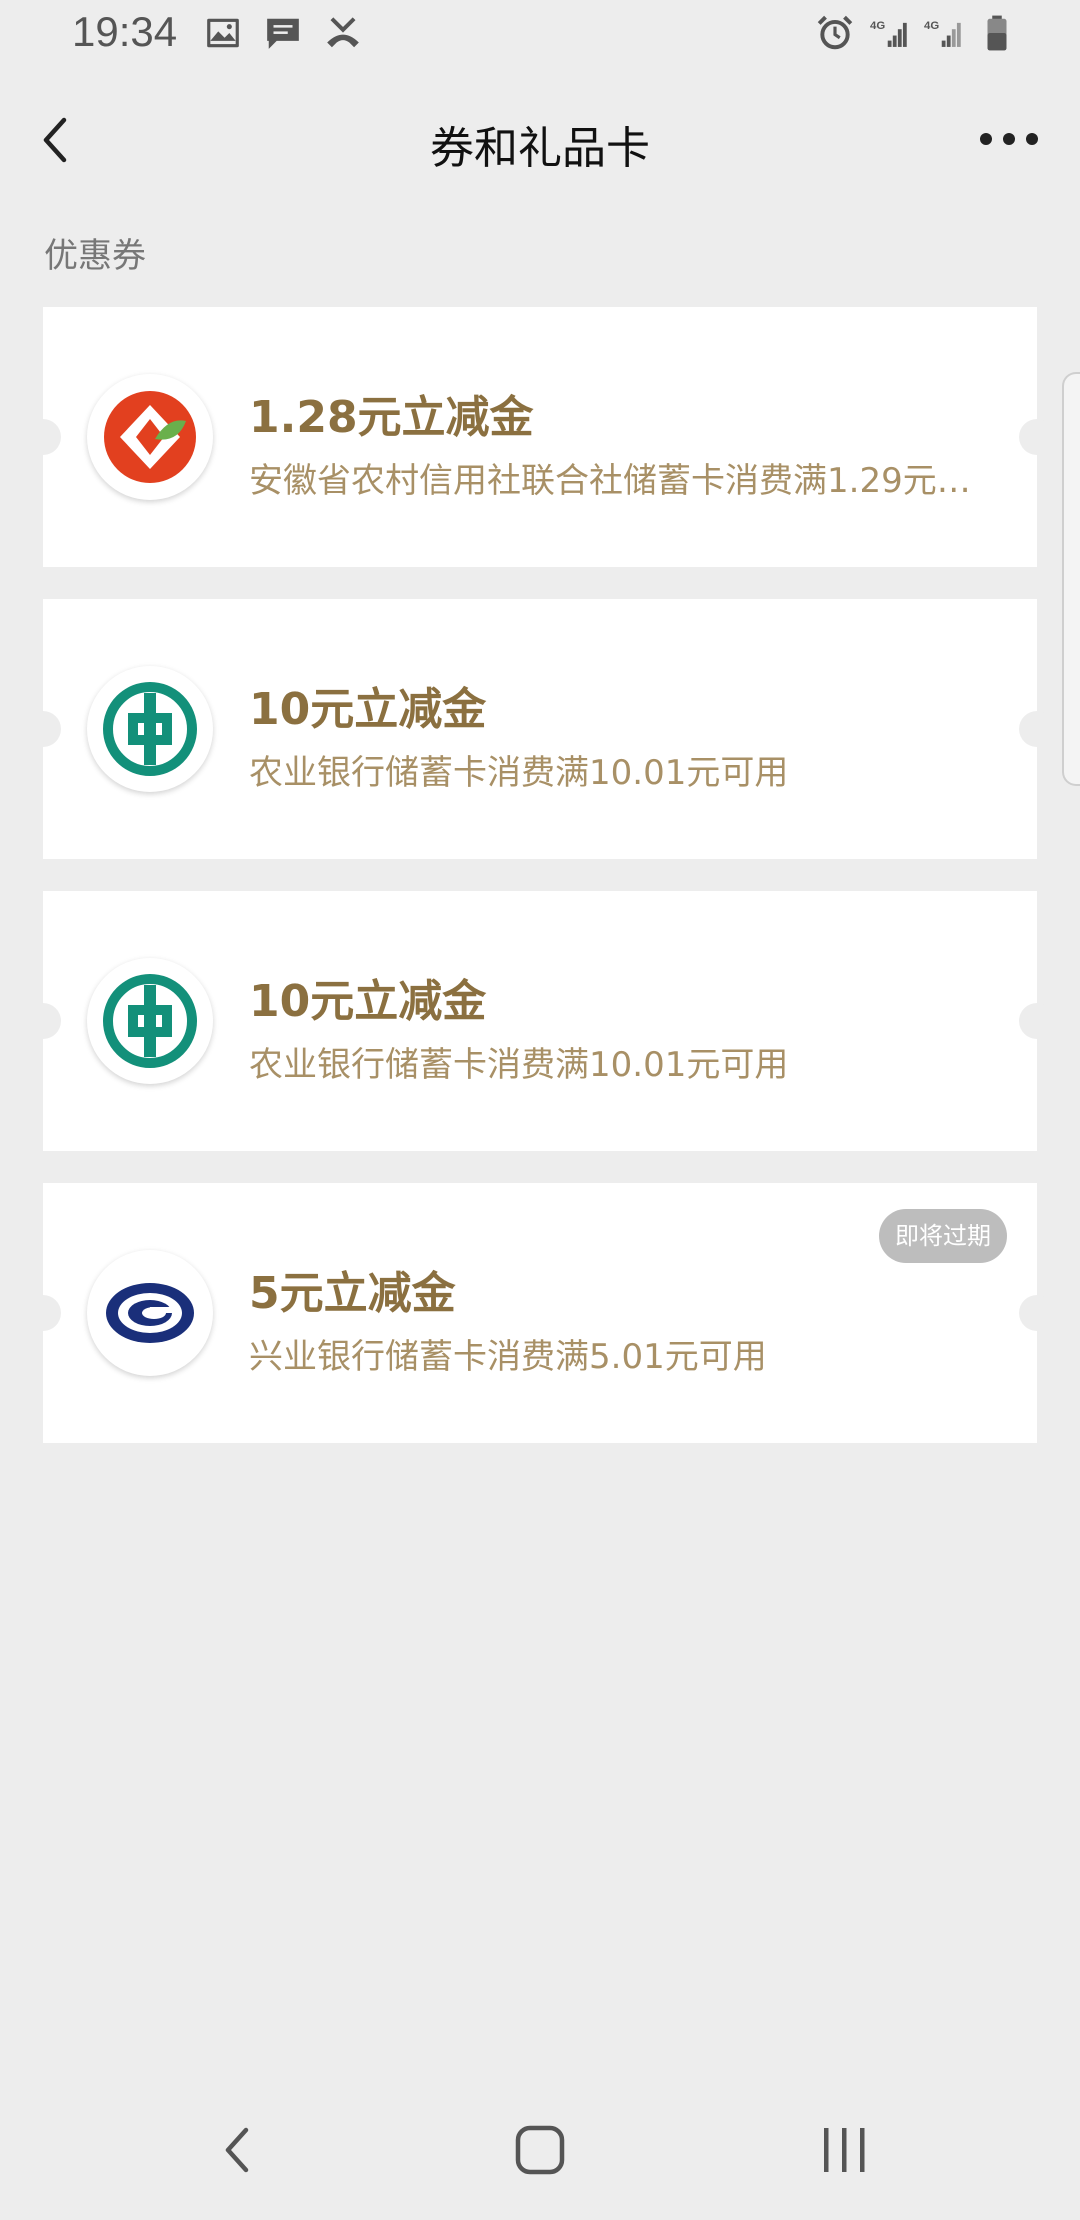  I want to click on more-horizontal-icon, so click(1009, 139).